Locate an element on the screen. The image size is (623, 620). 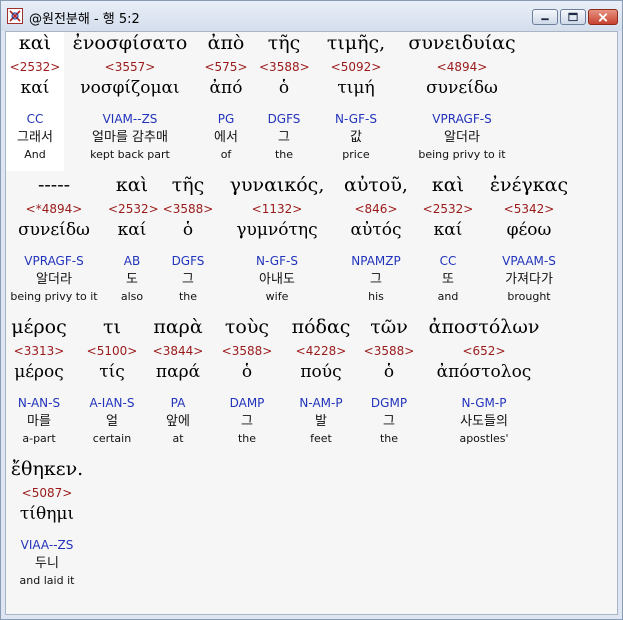
morphology-code: AB is located at coordinates (132, 261).